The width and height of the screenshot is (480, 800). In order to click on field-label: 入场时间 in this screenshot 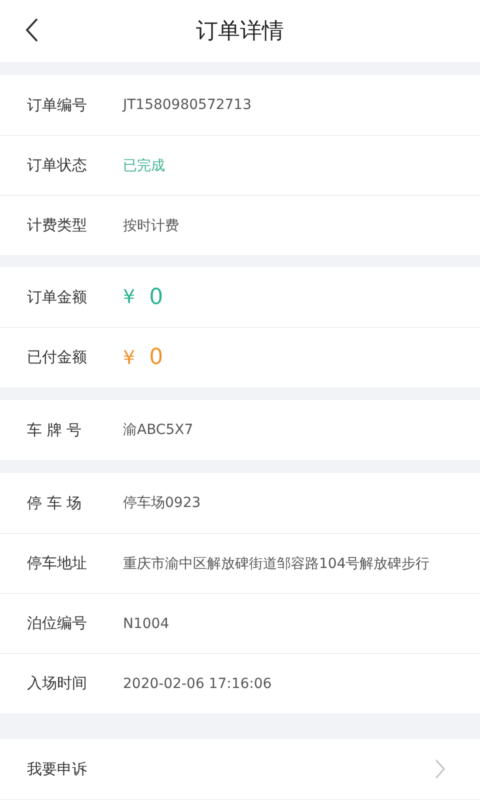, I will do `click(57, 683)`.